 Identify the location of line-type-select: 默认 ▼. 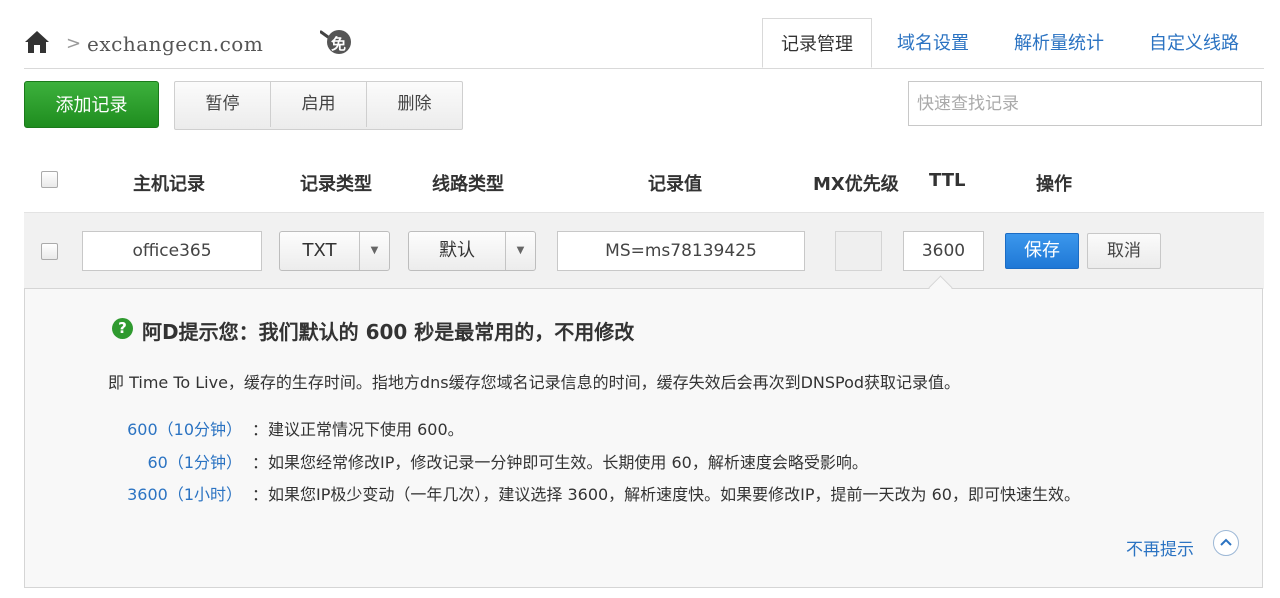
(472, 251).